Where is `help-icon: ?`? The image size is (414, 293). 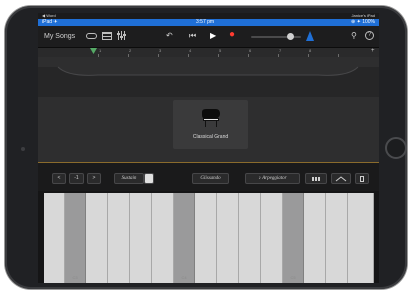
help-icon: ? is located at coordinates (369, 35).